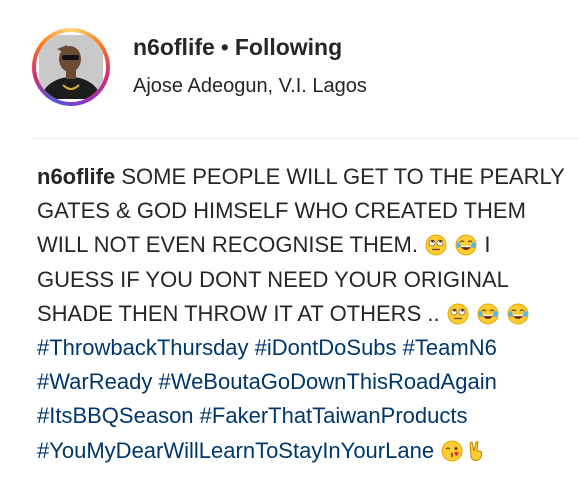 The height and width of the screenshot is (503, 579). What do you see at coordinates (452, 451) in the screenshot?
I see `kissing-wink-emoji` at bounding box center [452, 451].